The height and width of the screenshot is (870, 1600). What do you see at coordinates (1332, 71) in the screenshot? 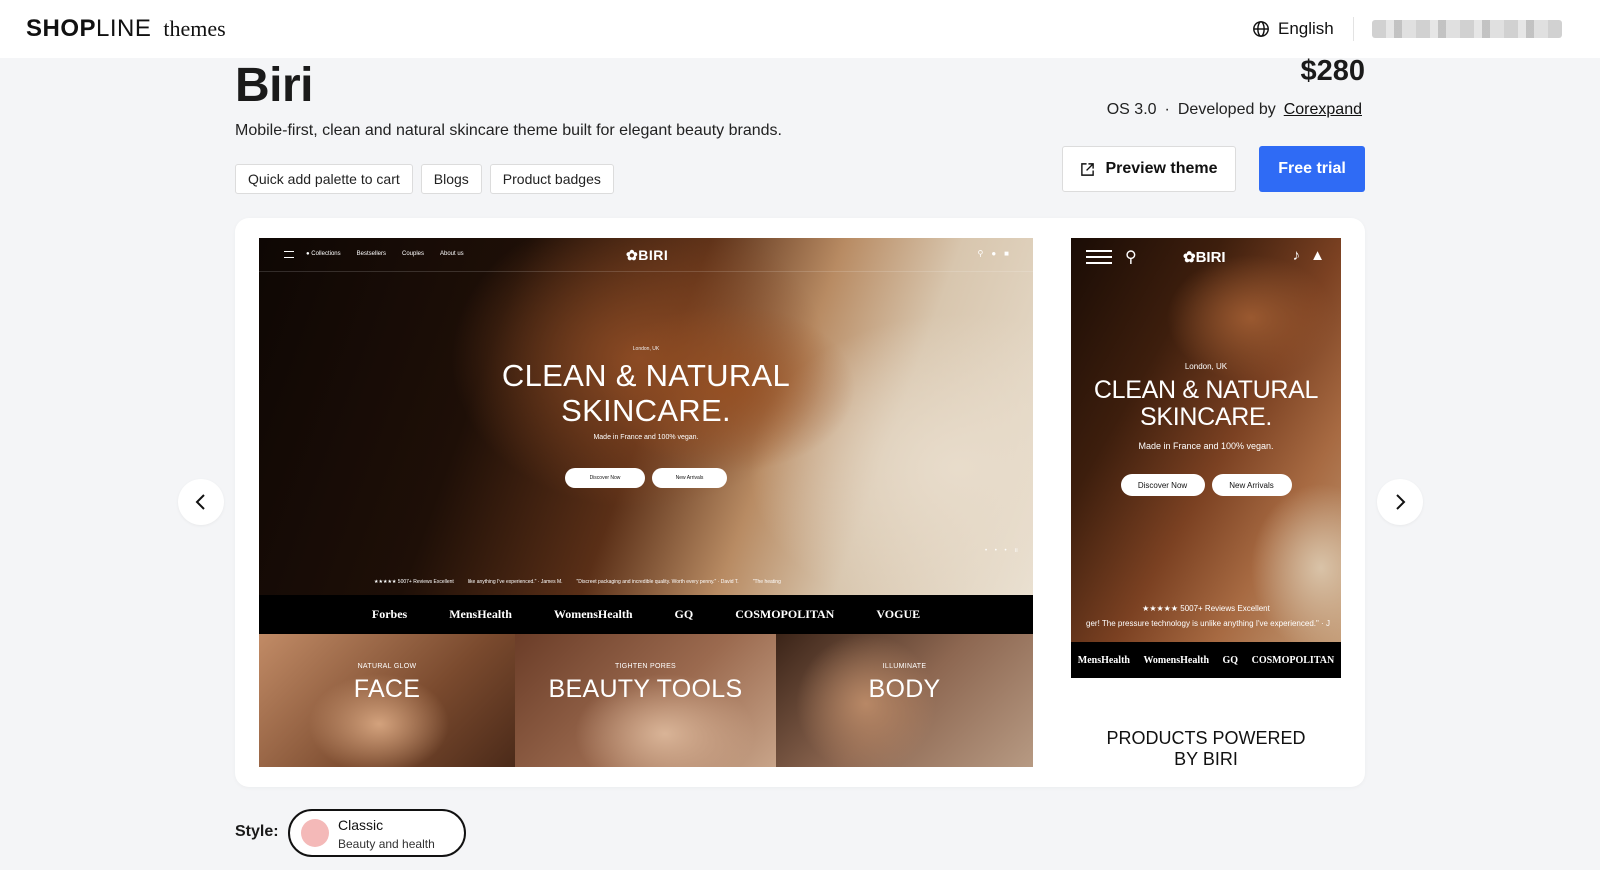
I see `theme-price: $280` at bounding box center [1332, 71].